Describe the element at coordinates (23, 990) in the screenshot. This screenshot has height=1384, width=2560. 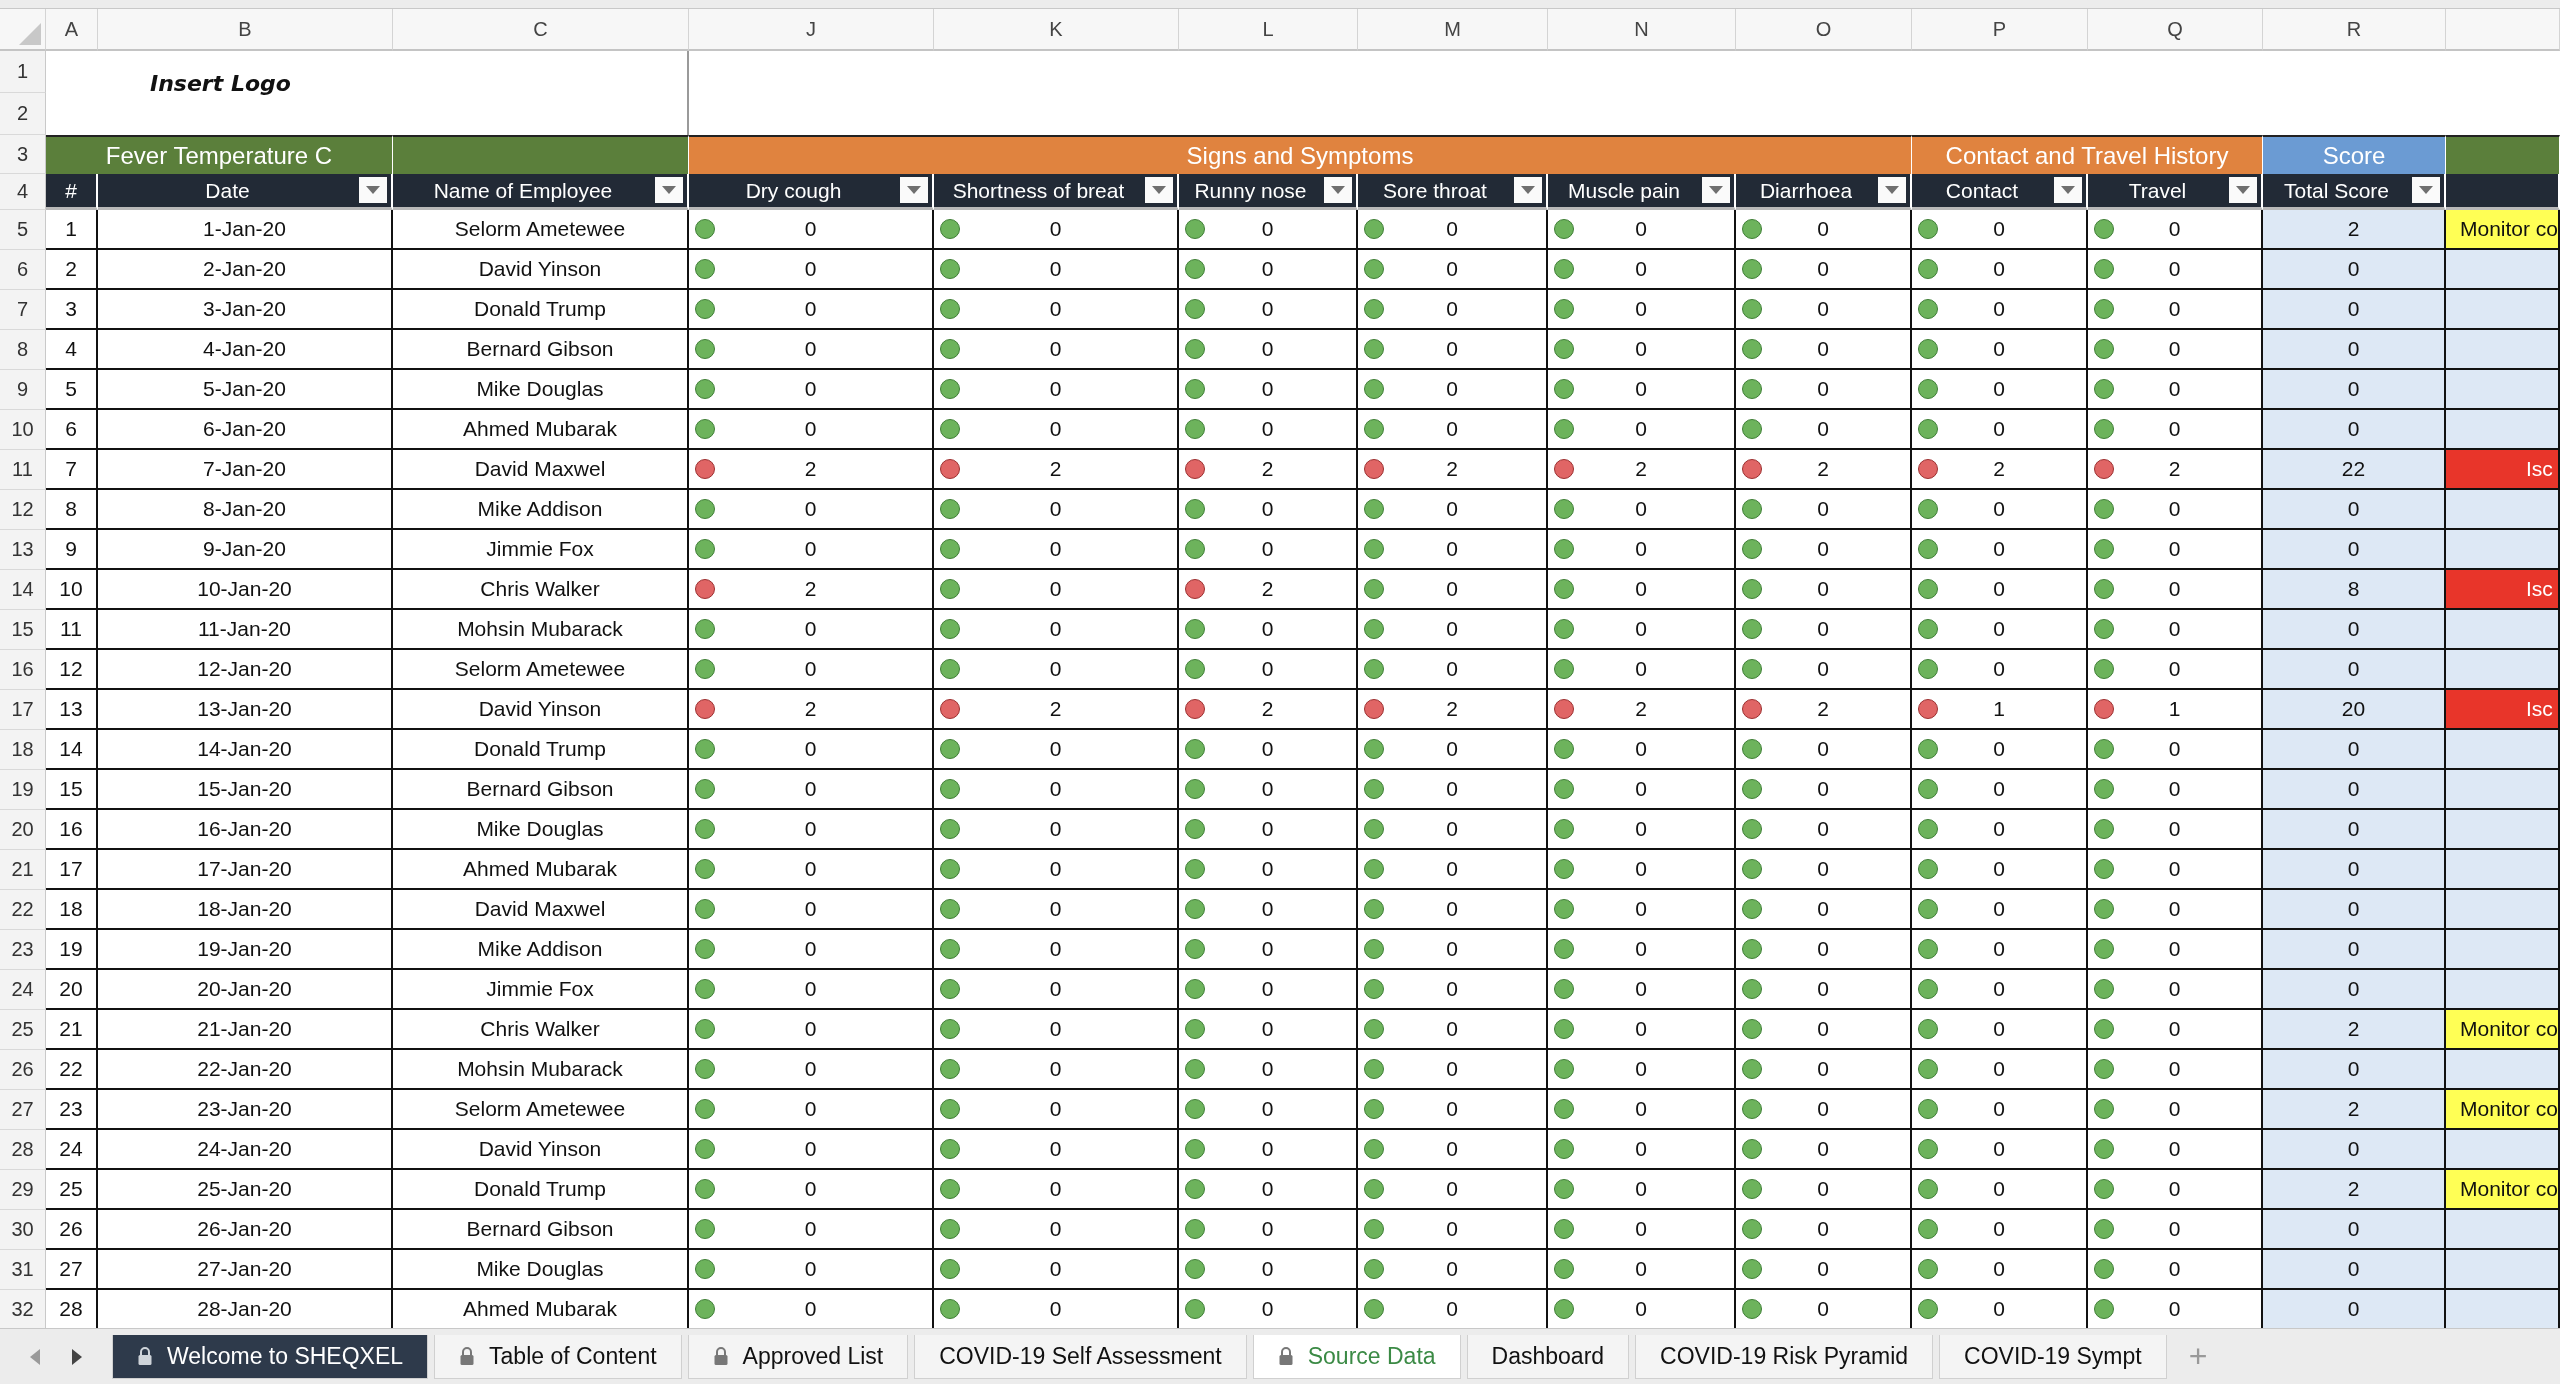
I see `row-header: 24` at that location.